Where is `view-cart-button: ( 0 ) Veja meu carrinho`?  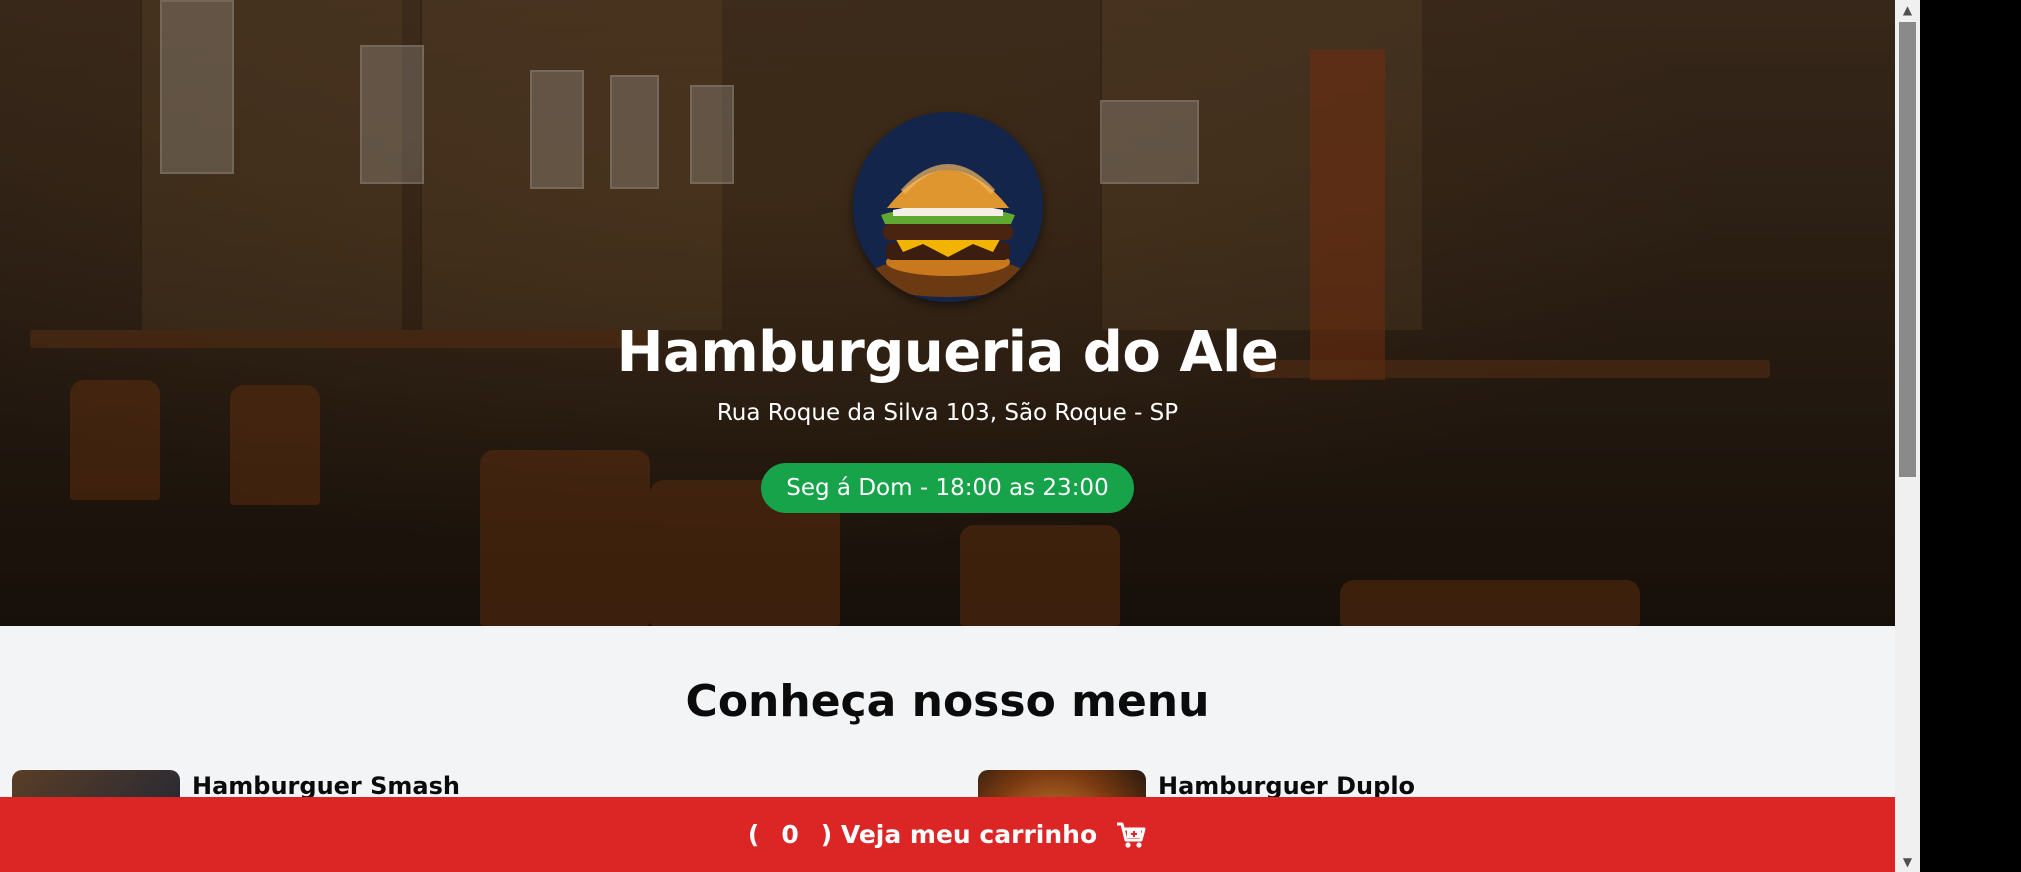 view-cart-button: ( 0 ) Veja meu carrinho is located at coordinates (947, 834).